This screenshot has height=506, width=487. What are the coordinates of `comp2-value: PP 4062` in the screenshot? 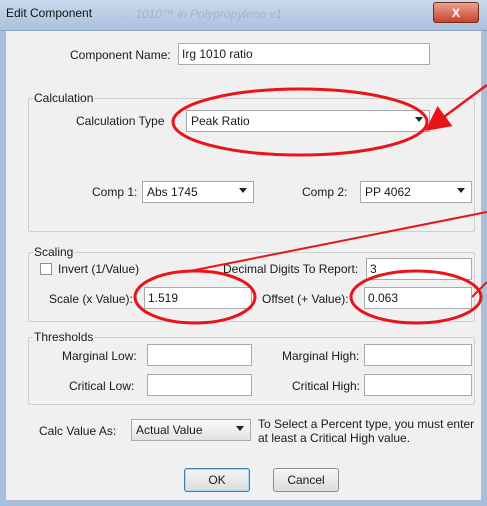 It's located at (388, 192).